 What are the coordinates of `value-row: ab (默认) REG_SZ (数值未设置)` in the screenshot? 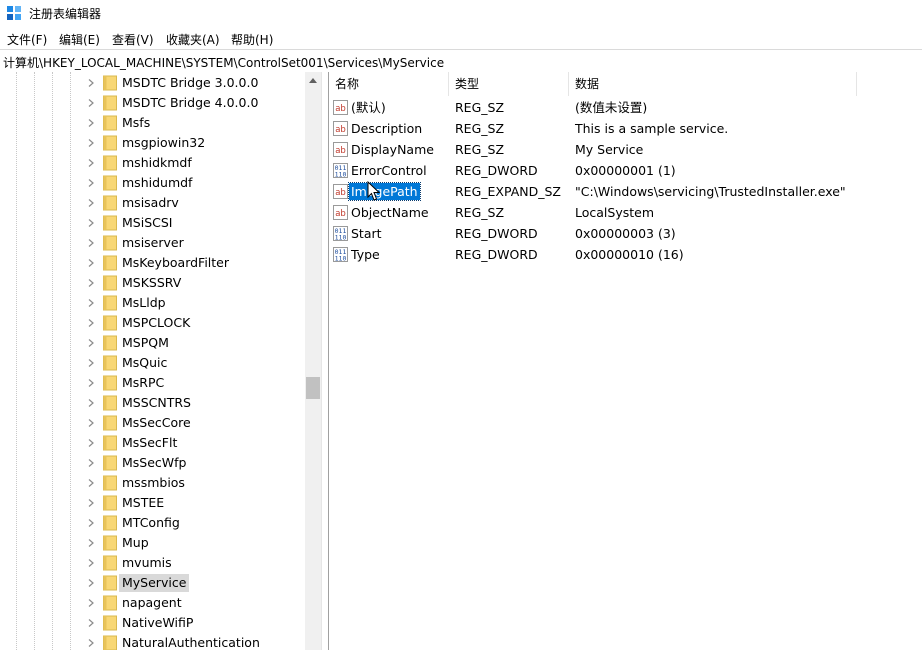 It's located at (625, 107).